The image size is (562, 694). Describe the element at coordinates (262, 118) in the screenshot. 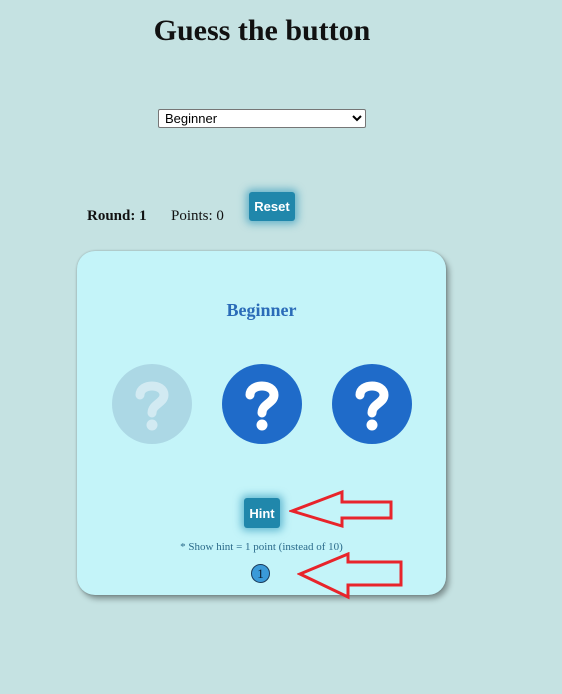

I see `level-select: Beginner` at that location.